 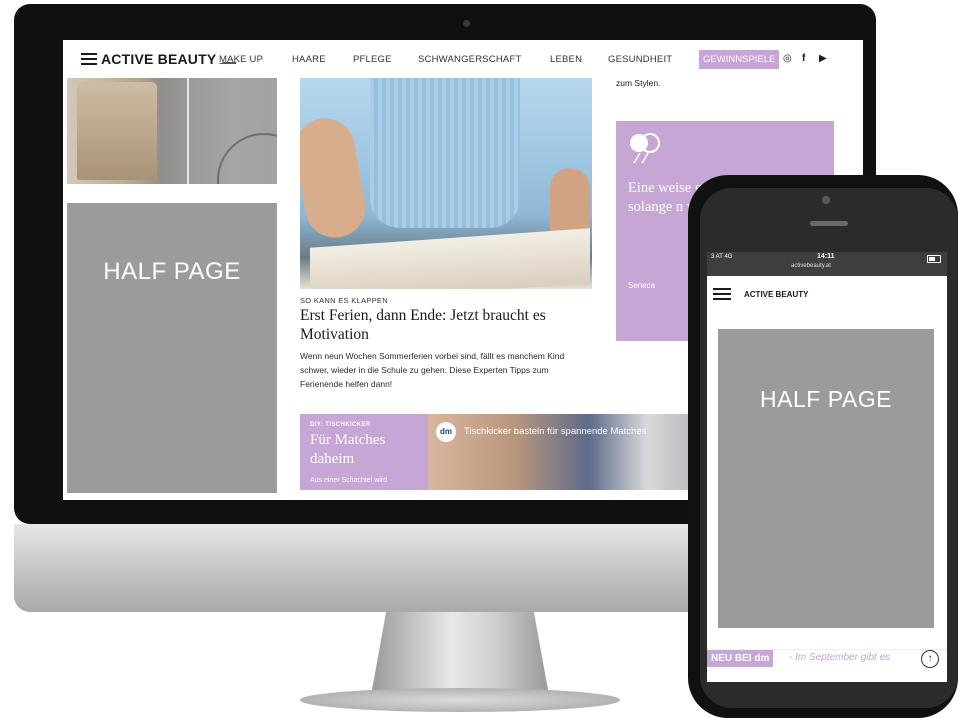 What do you see at coordinates (446, 432) in the screenshot?
I see `dm-logo: dm` at bounding box center [446, 432].